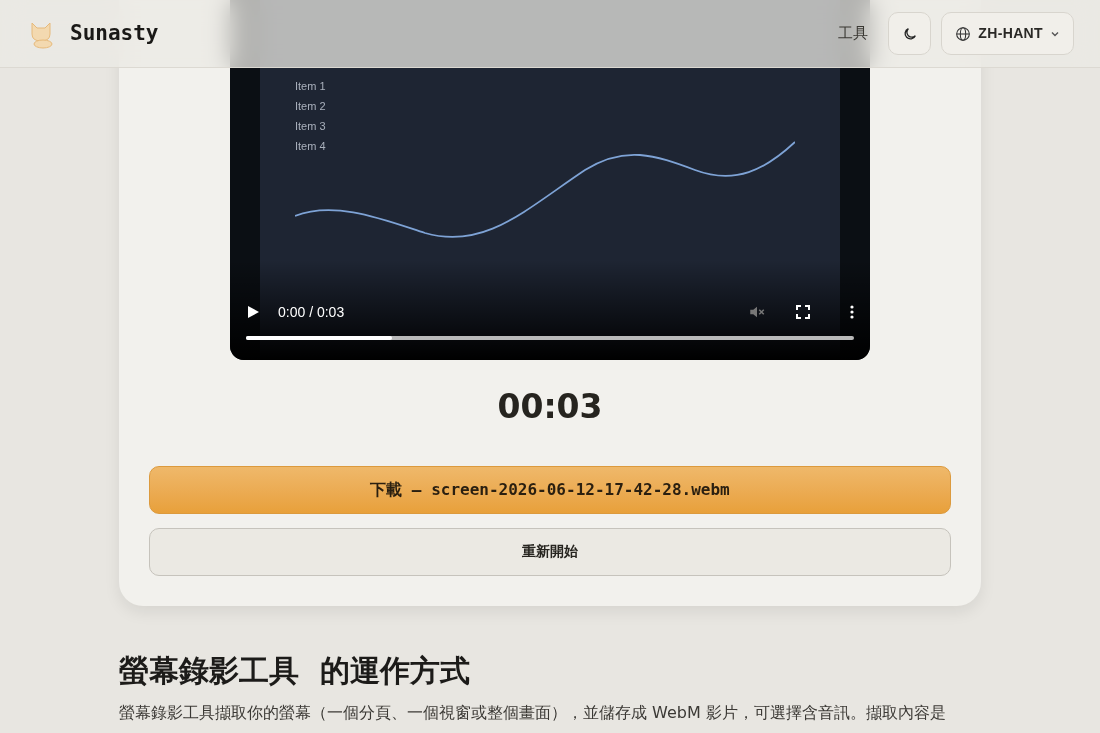 The height and width of the screenshot is (733, 1100). I want to click on elapsed-timer: 00:03, so click(550, 407).